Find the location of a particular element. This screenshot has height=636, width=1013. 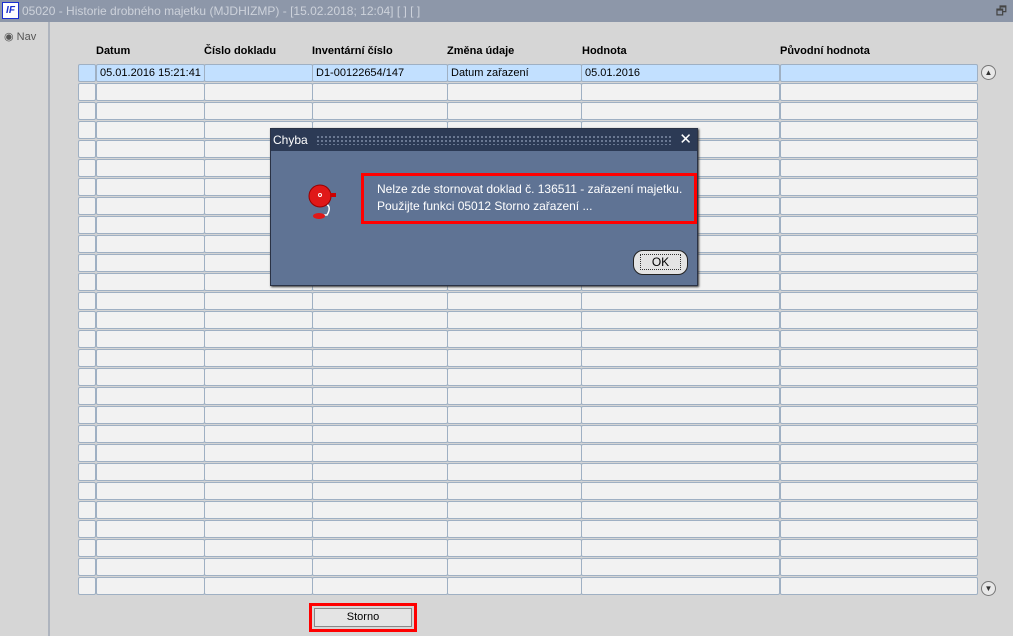

nav-radio: ◉ Nav is located at coordinates (20, 36).